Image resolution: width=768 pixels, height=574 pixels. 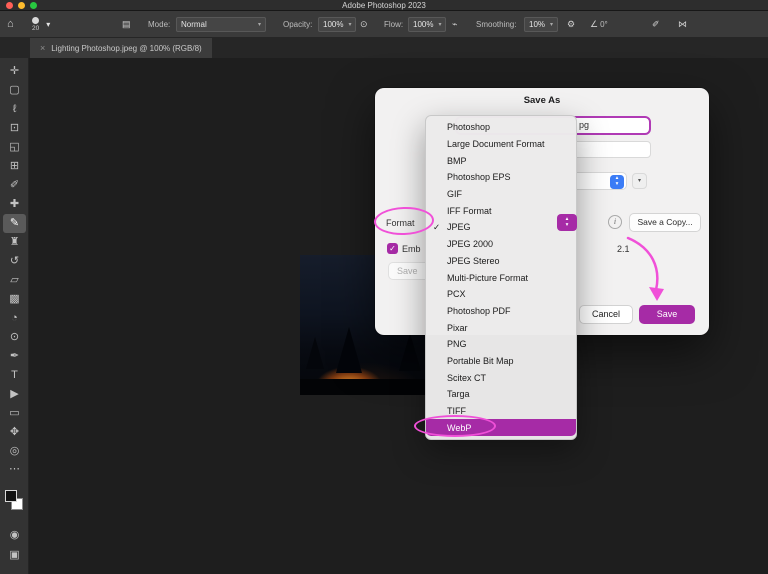 I want to click on format-option-label: PNG, so click(x=457, y=344).